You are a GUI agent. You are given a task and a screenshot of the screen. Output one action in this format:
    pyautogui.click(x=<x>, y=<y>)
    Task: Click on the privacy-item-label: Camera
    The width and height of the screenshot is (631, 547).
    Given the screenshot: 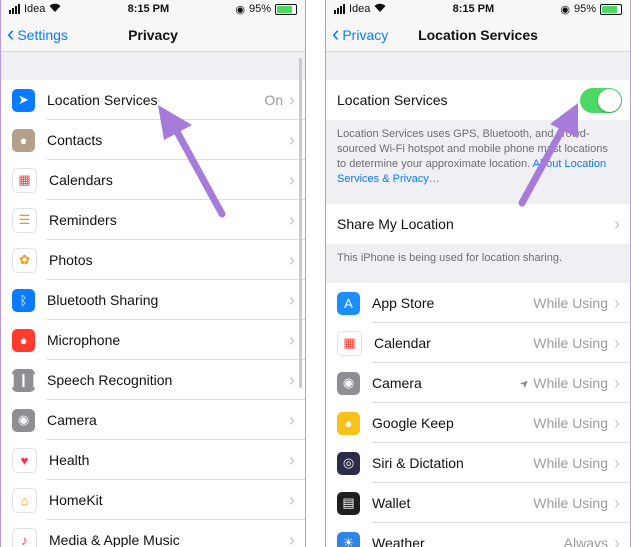 What is the action you would take?
    pyautogui.click(x=72, y=420)
    